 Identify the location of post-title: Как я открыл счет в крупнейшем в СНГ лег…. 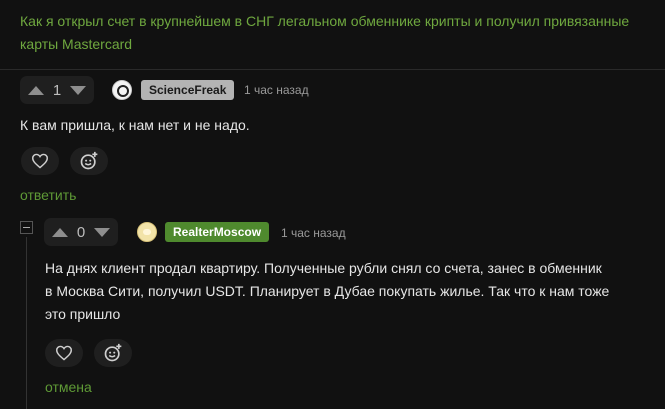
(340, 33).